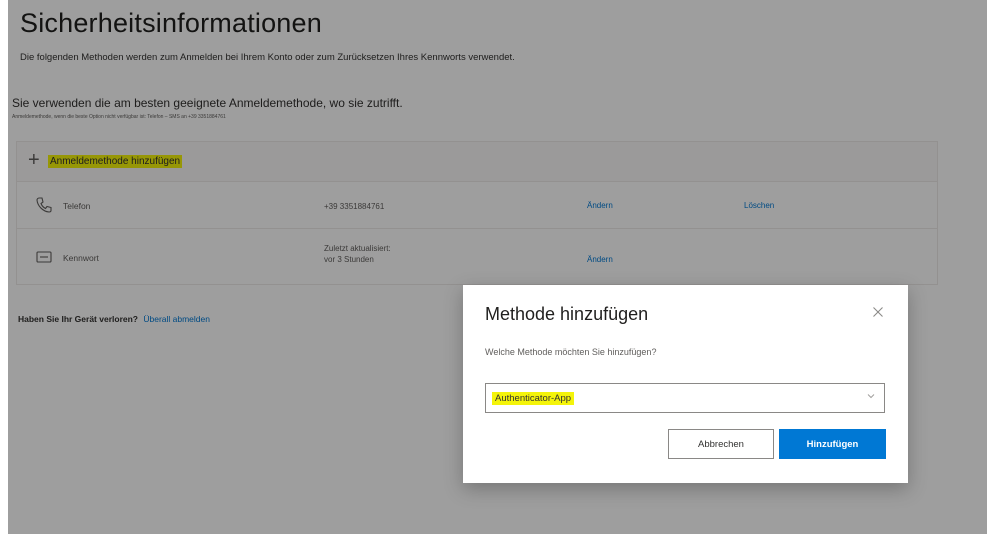  I want to click on close-icon, so click(878, 314).